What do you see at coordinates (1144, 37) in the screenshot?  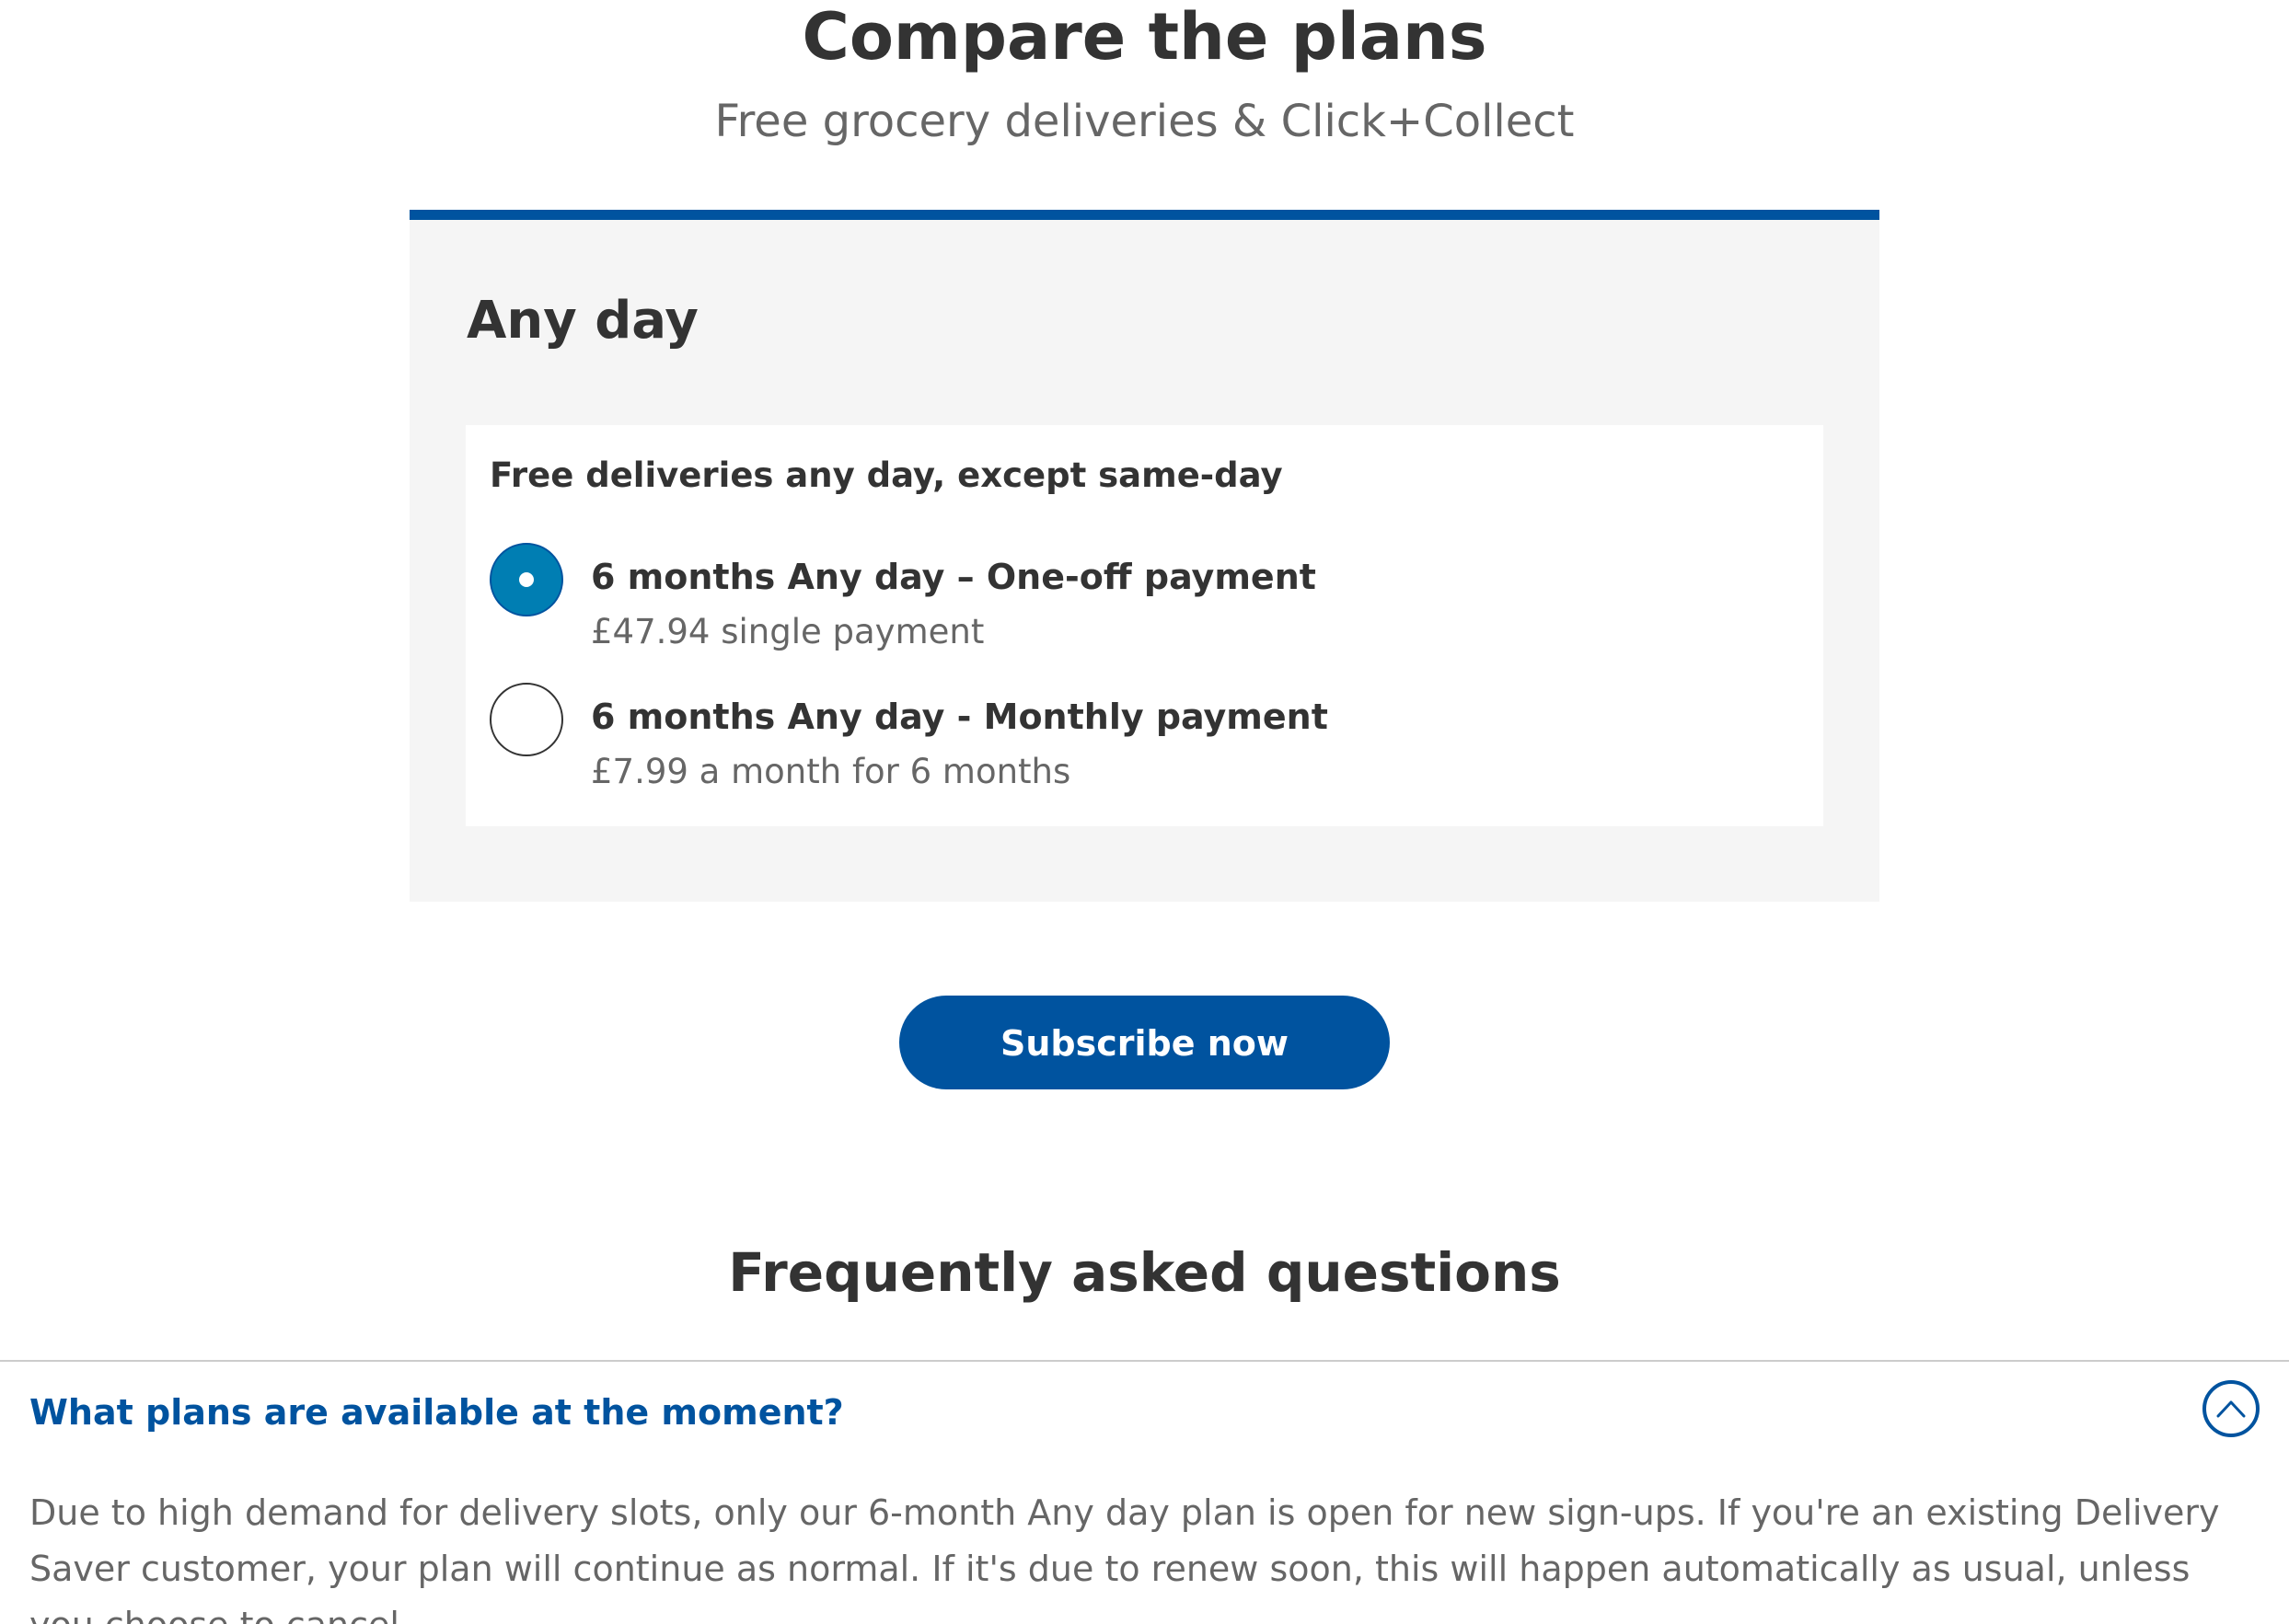 I see `page-title: Compare the plans` at bounding box center [1144, 37].